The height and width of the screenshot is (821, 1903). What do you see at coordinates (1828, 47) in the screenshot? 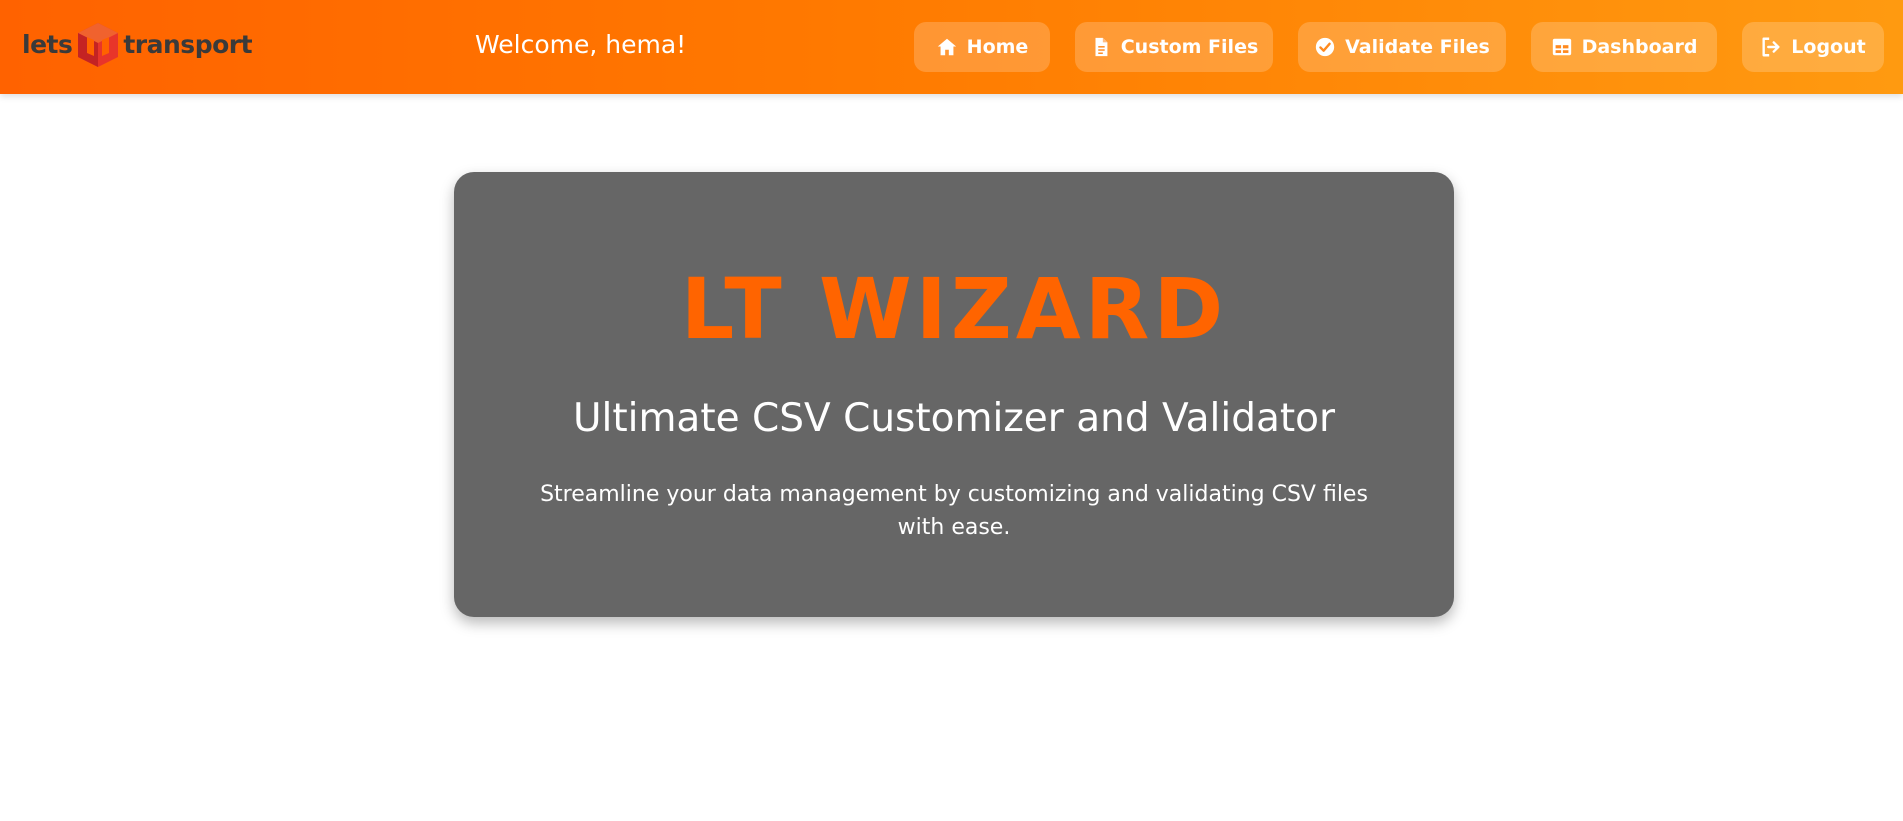
I see `nav-logout-label: Logout` at bounding box center [1828, 47].